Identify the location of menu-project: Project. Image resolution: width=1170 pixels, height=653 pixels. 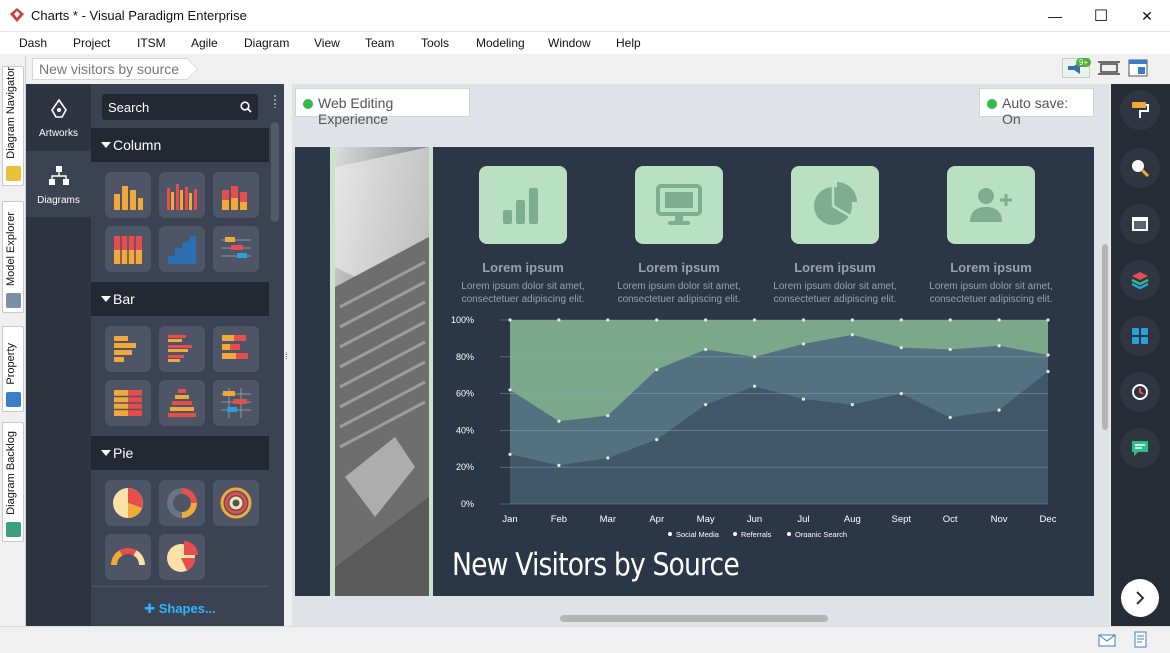
(91, 43).